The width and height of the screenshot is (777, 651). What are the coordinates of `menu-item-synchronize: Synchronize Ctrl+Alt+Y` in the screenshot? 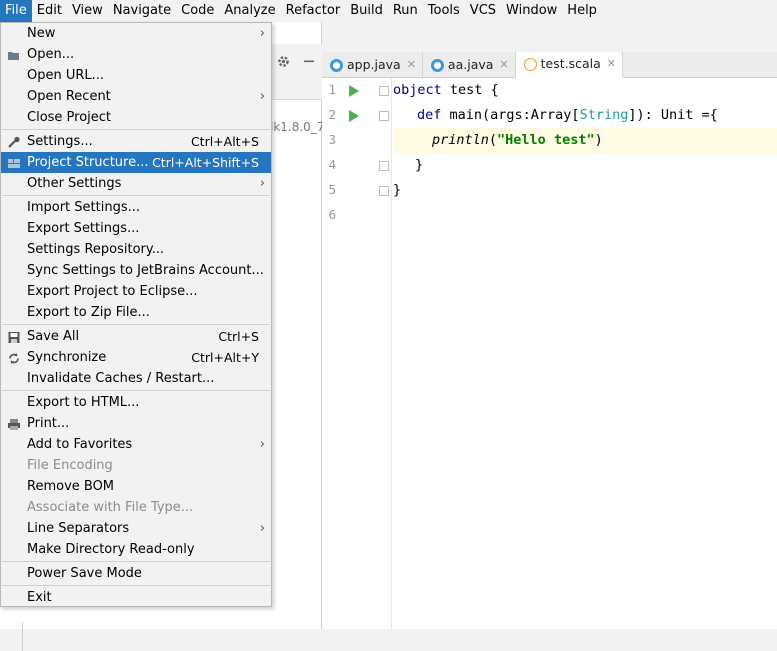 It's located at (136, 357).